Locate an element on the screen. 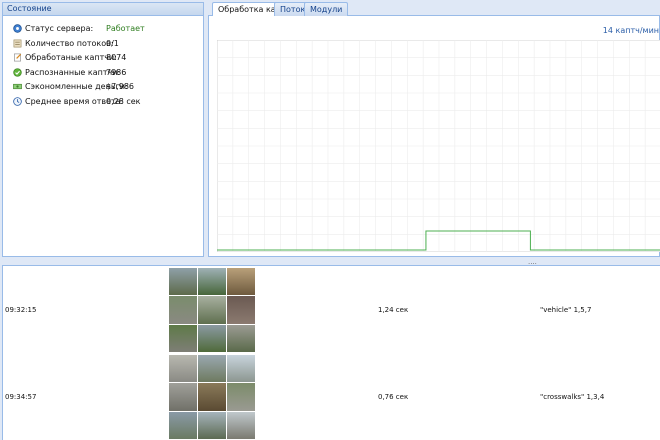 Image resolution: width=660 pixels, height=440 pixels. status-row-recognized: Распознанные каптчи: 7986 is located at coordinates (108, 73).